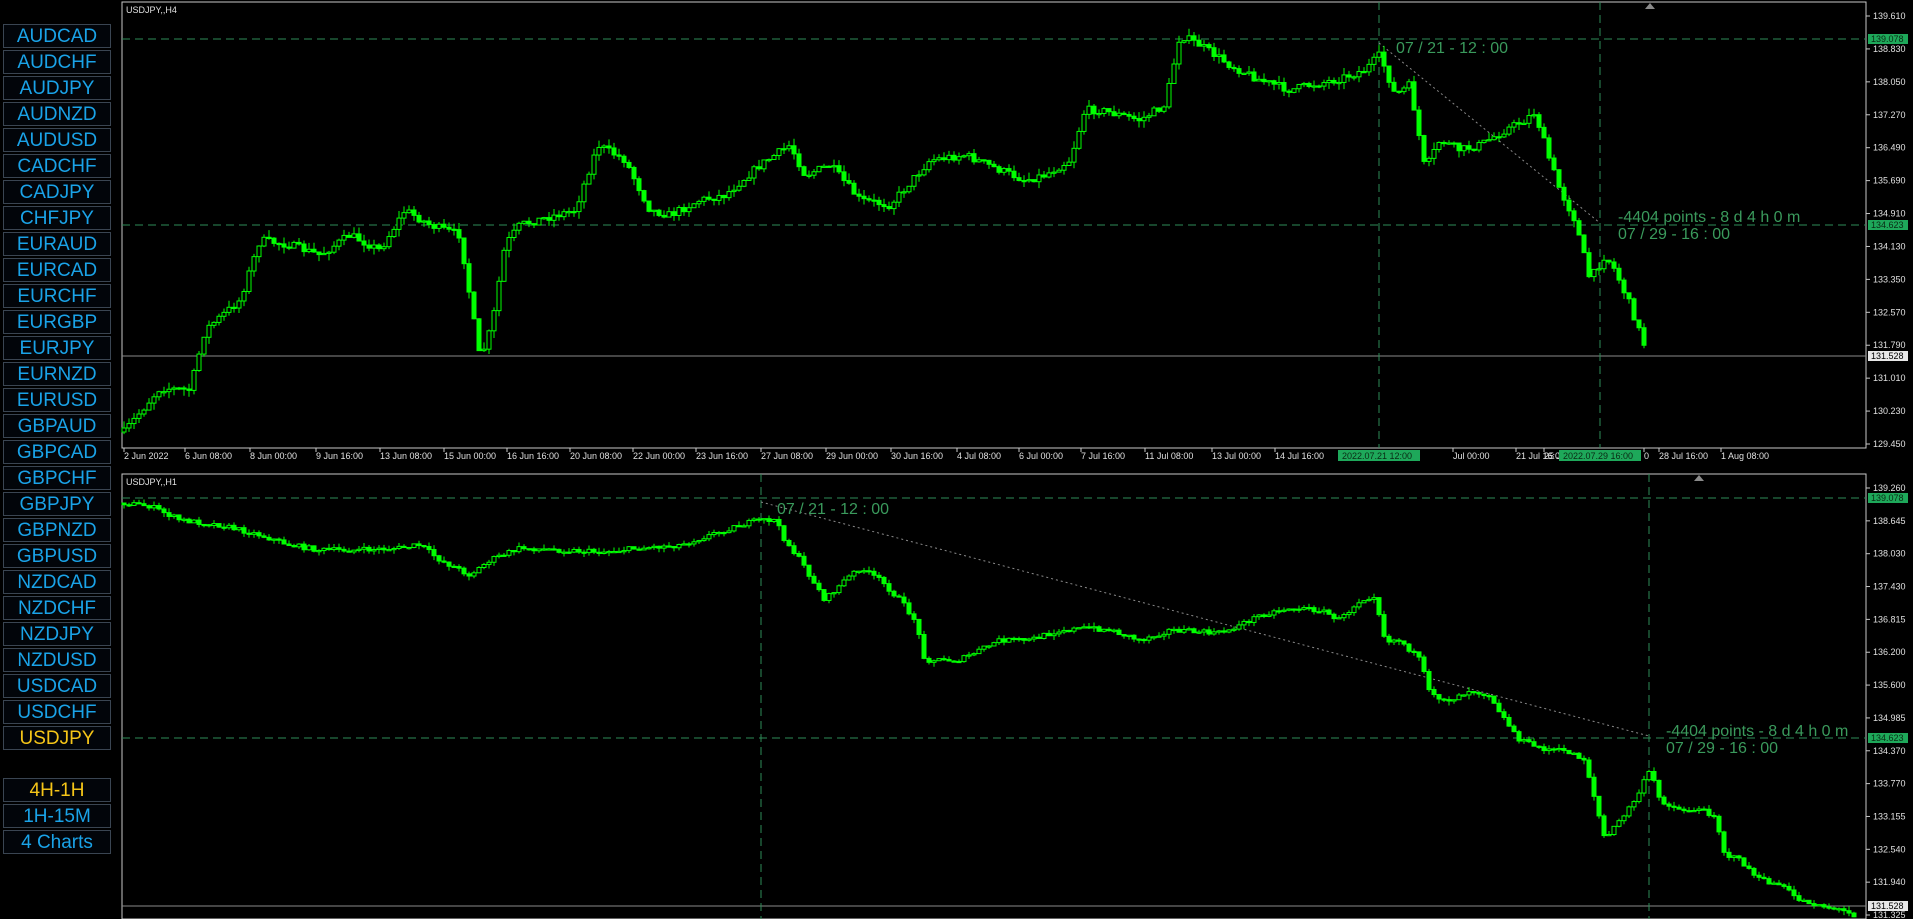 This screenshot has height=919, width=1913. What do you see at coordinates (1889, 312) in the screenshot?
I see `y-tick-label: 132.570` at bounding box center [1889, 312].